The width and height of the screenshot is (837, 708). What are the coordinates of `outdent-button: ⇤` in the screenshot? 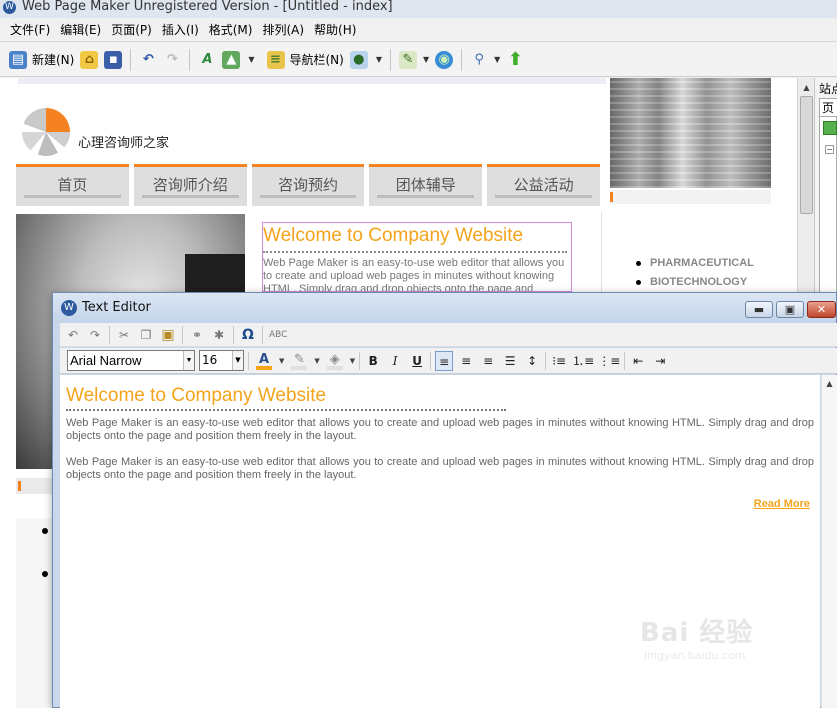 It's located at (638, 361).